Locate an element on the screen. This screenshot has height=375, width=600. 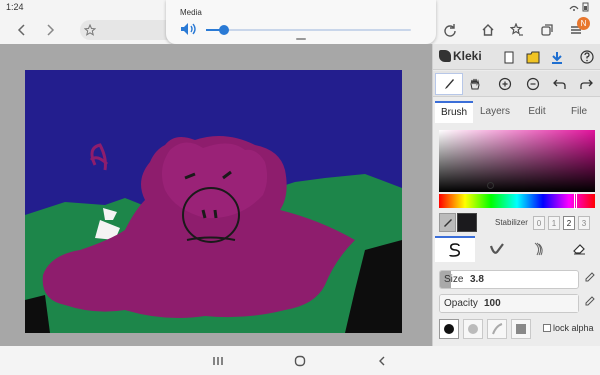
download-button is located at coordinates (557, 57).